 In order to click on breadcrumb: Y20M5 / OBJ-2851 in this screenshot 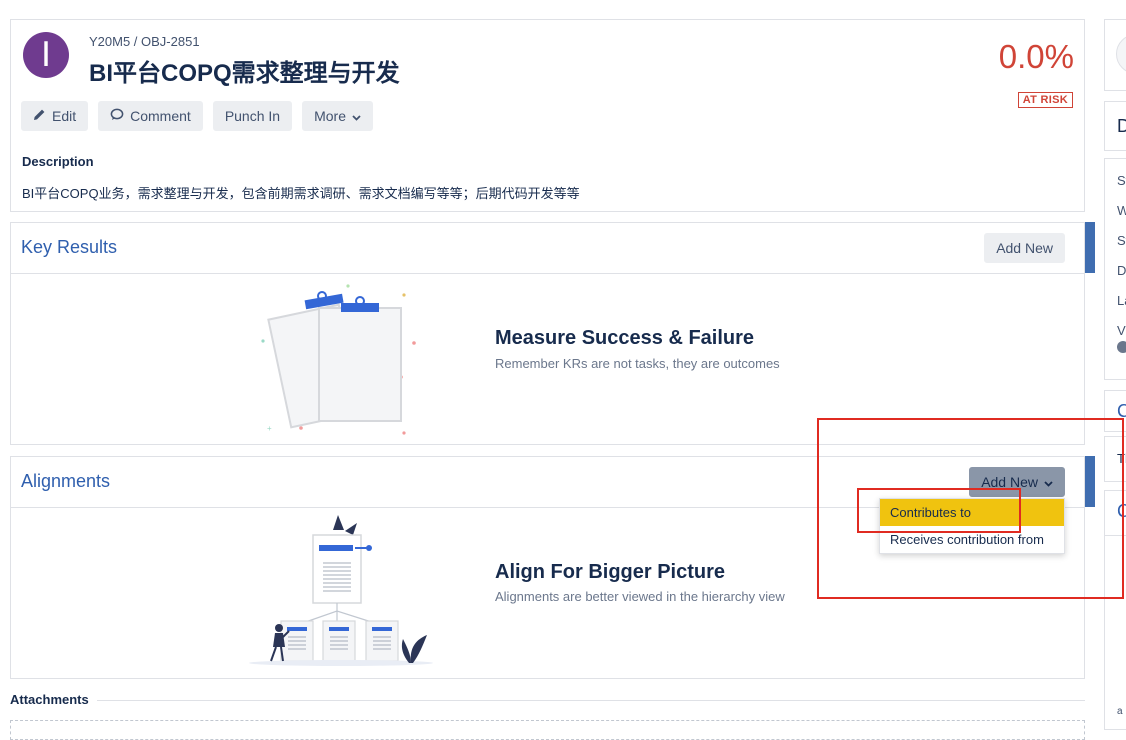, I will do `click(144, 41)`.